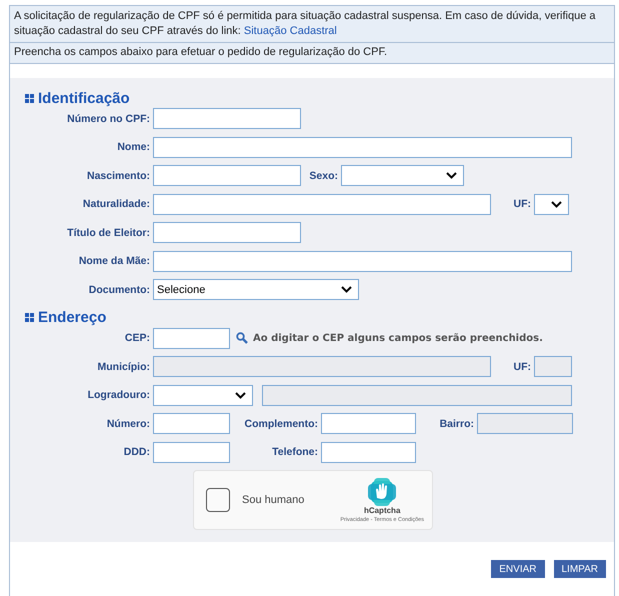 This screenshot has width=619, height=596. I want to click on submit-button: ENVIAR, so click(517, 569).